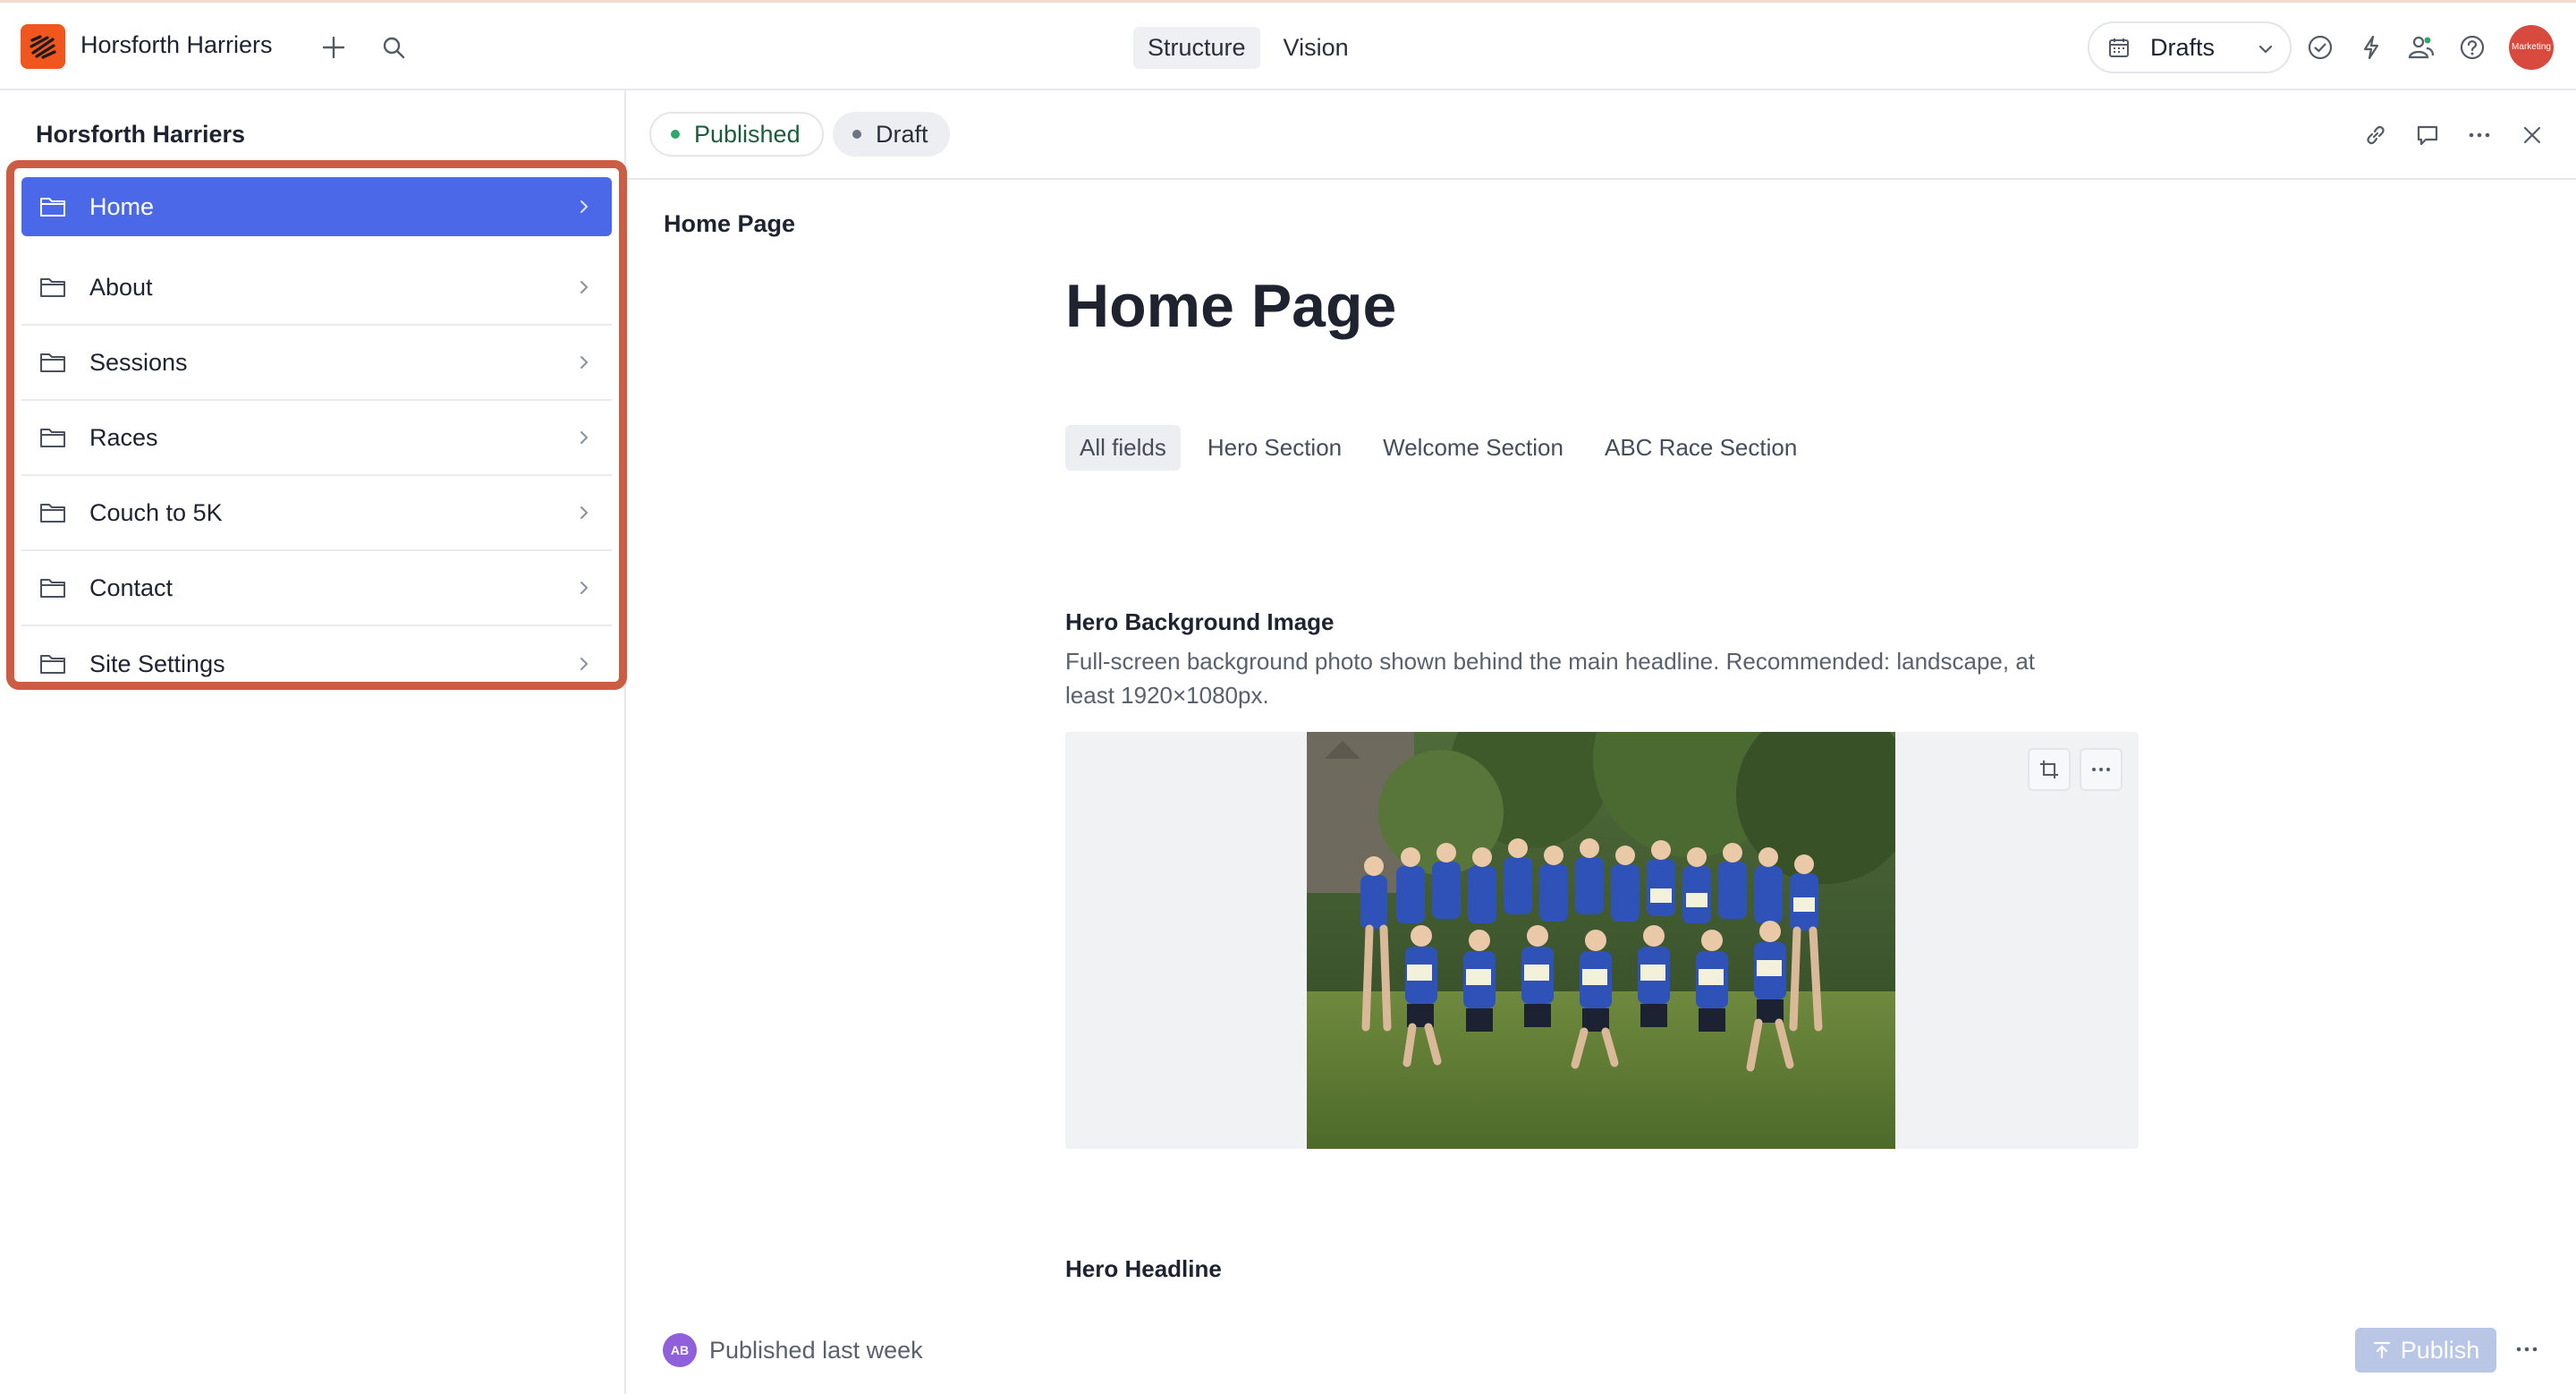  Describe the element at coordinates (2049, 769) in the screenshot. I see `crop-icon` at that location.